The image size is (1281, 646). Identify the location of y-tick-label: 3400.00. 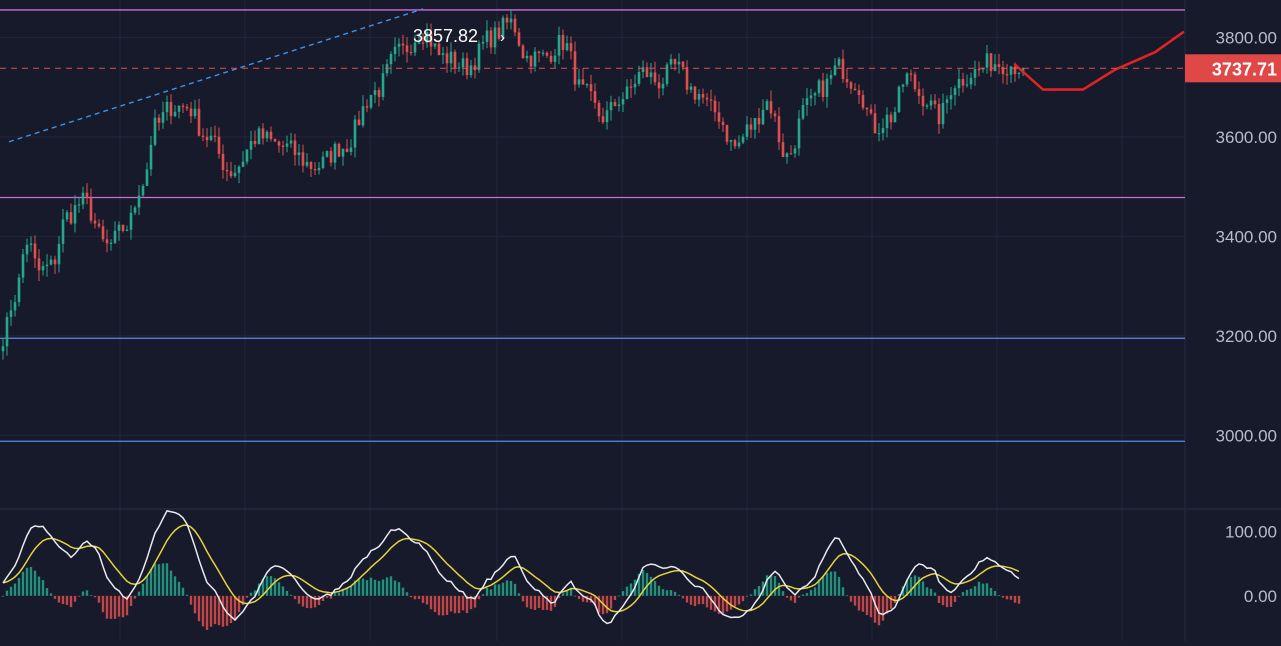
(1246, 236).